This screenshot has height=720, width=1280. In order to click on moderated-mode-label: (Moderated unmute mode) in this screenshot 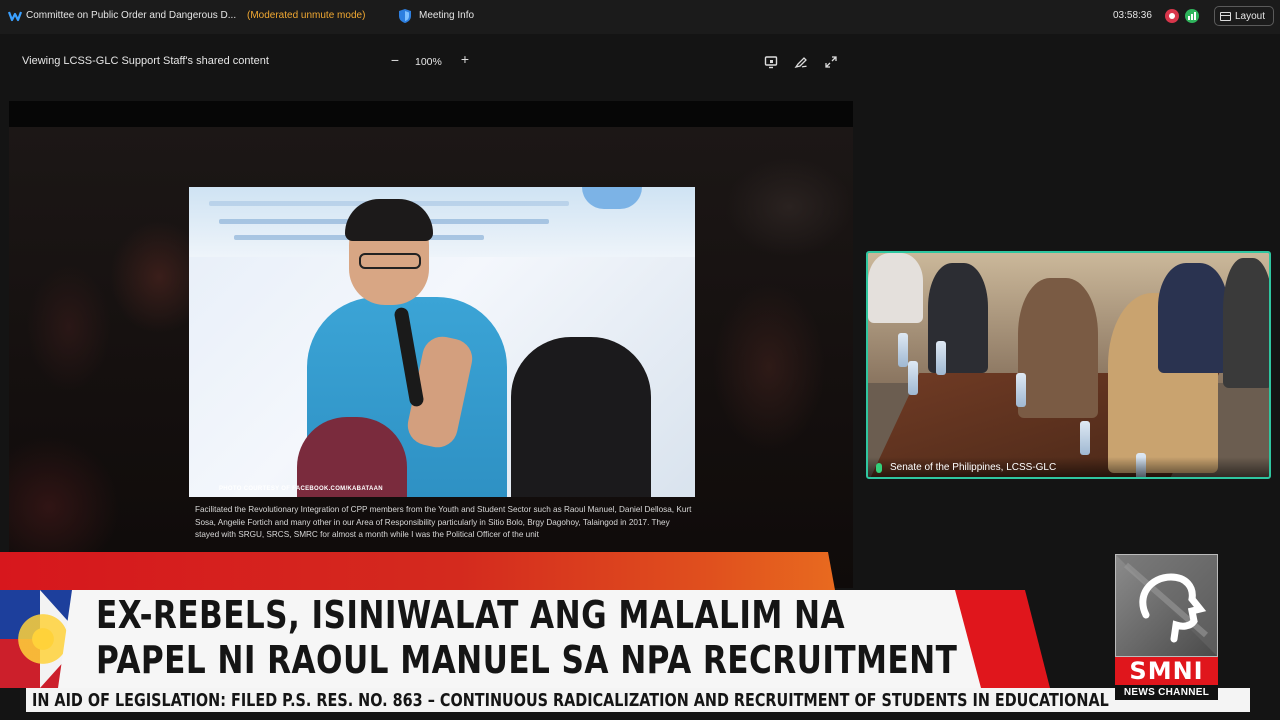, I will do `click(306, 15)`.